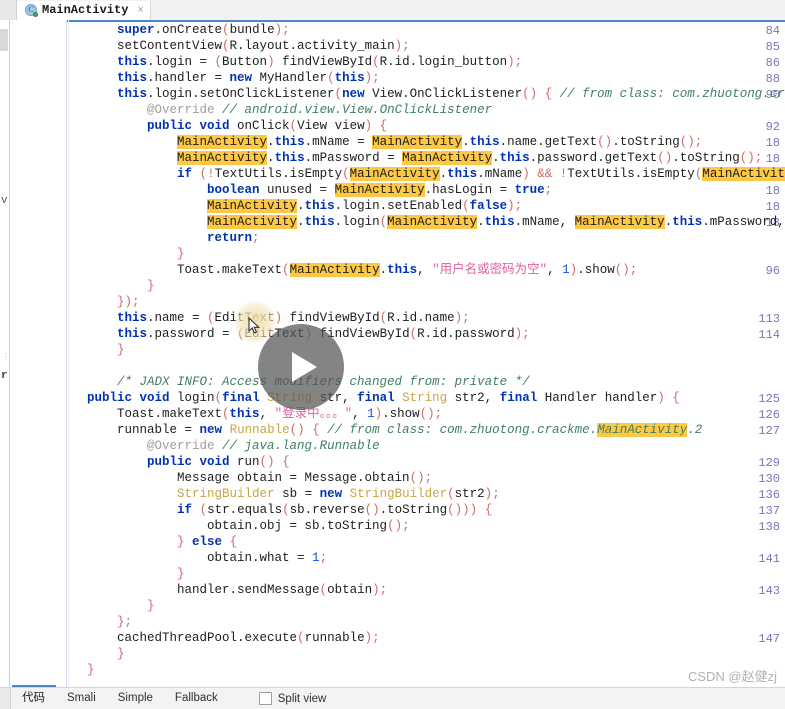 Image resolution: width=785 pixels, height=709 pixels. What do you see at coordinates (4, 201) in the screenshot?
I see `left-panel-fragment-v: v` at bounding box center [4, 201].